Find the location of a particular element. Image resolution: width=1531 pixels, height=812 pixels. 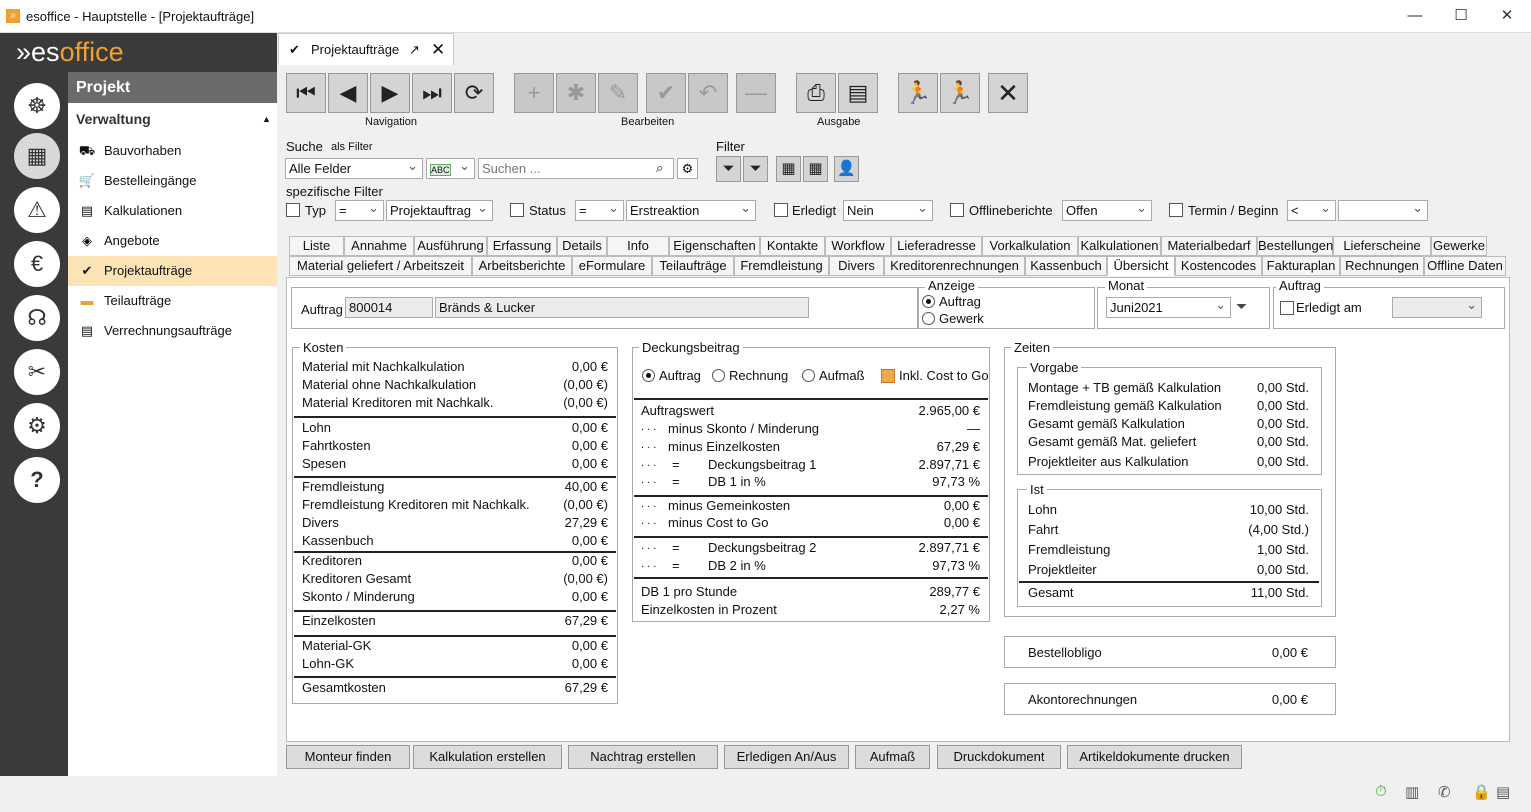

erledigt-am-date-select is located at coordinates (1437, 307).